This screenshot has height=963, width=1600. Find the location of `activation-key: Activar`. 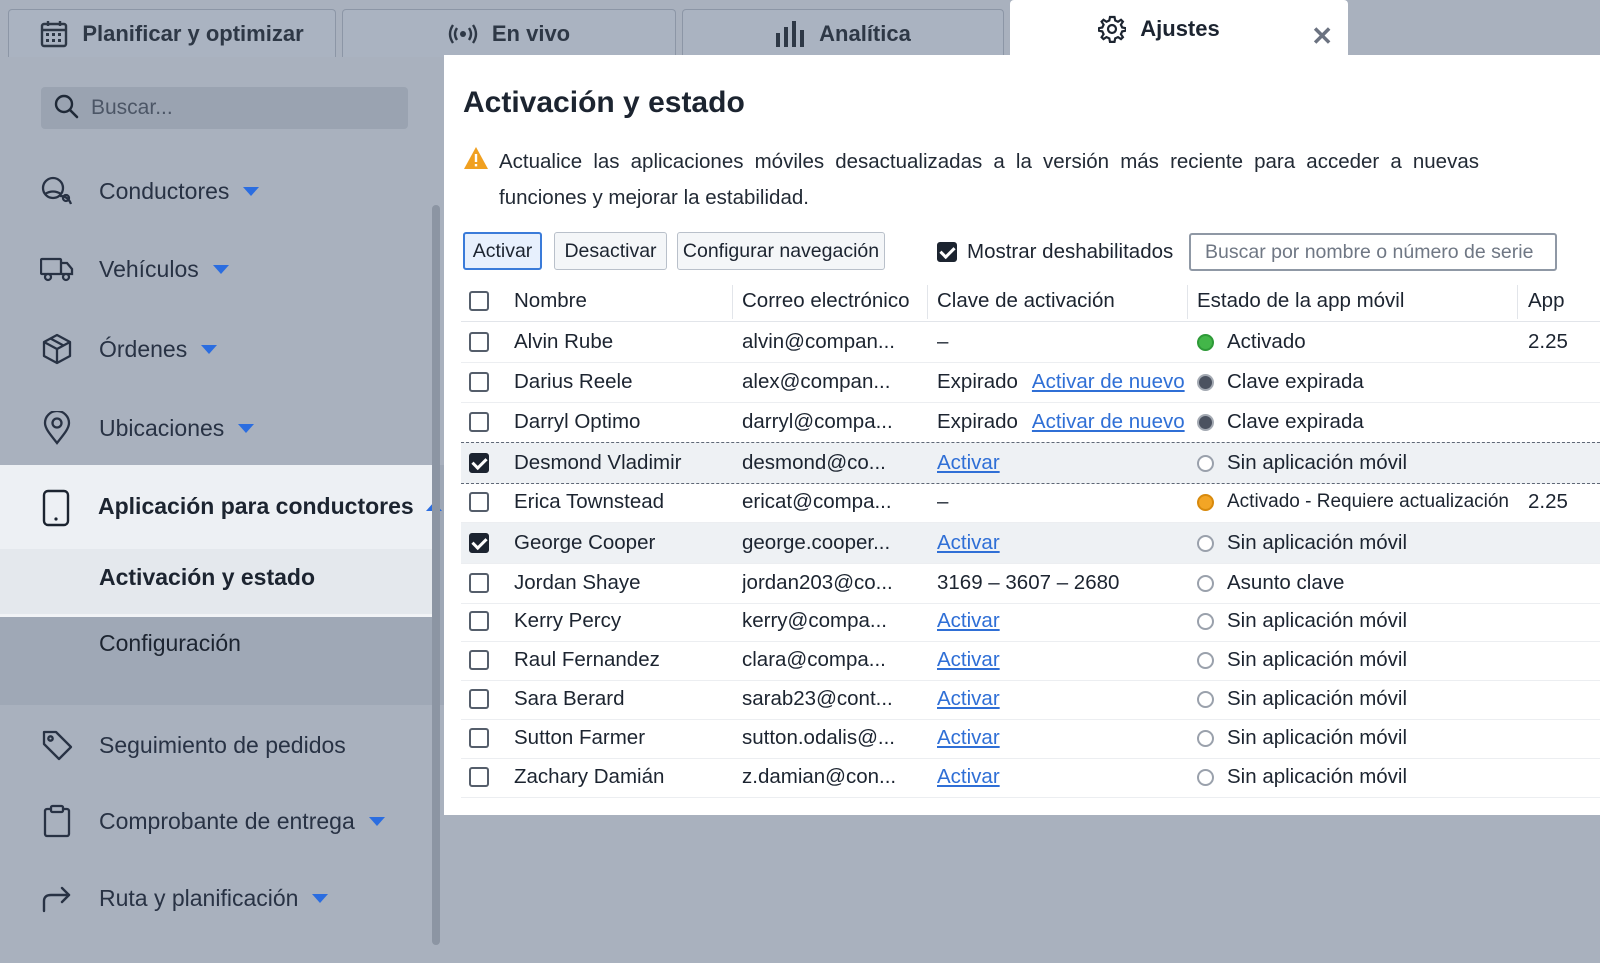

activation-key: Activar is located at coordinates (1062, 699).